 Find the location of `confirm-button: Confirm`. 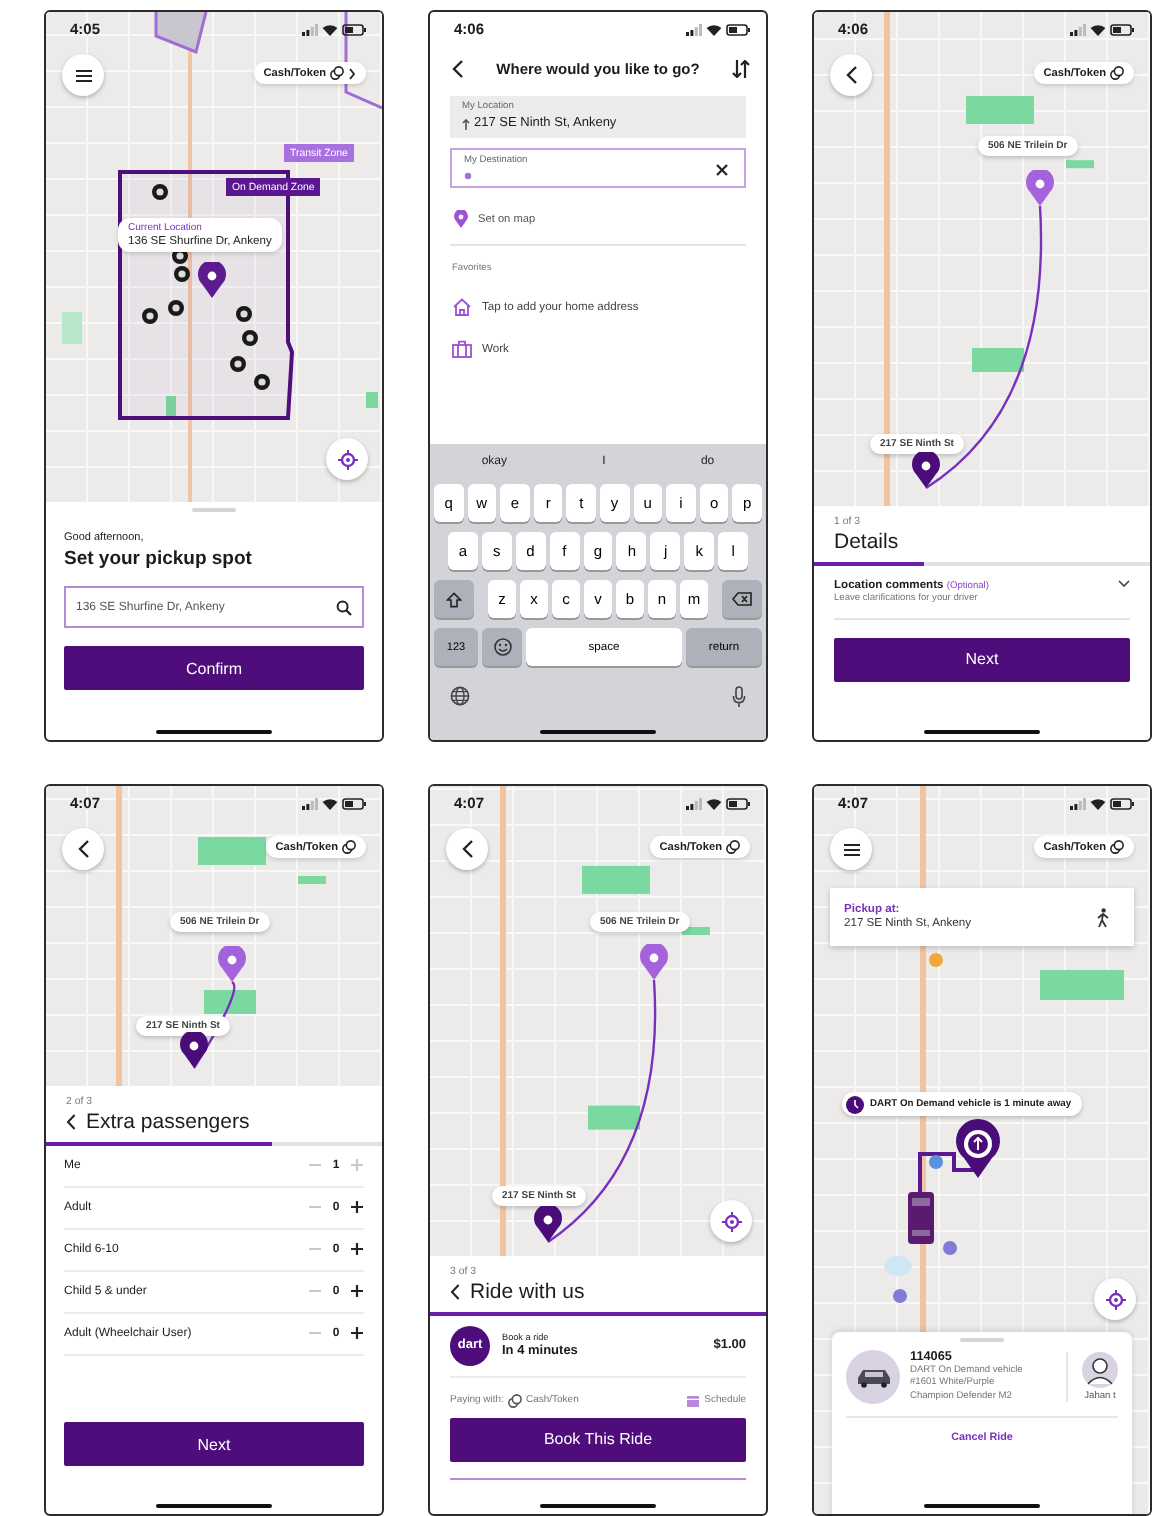

confirm-button: Confirm is located at coordinates (214, 668).